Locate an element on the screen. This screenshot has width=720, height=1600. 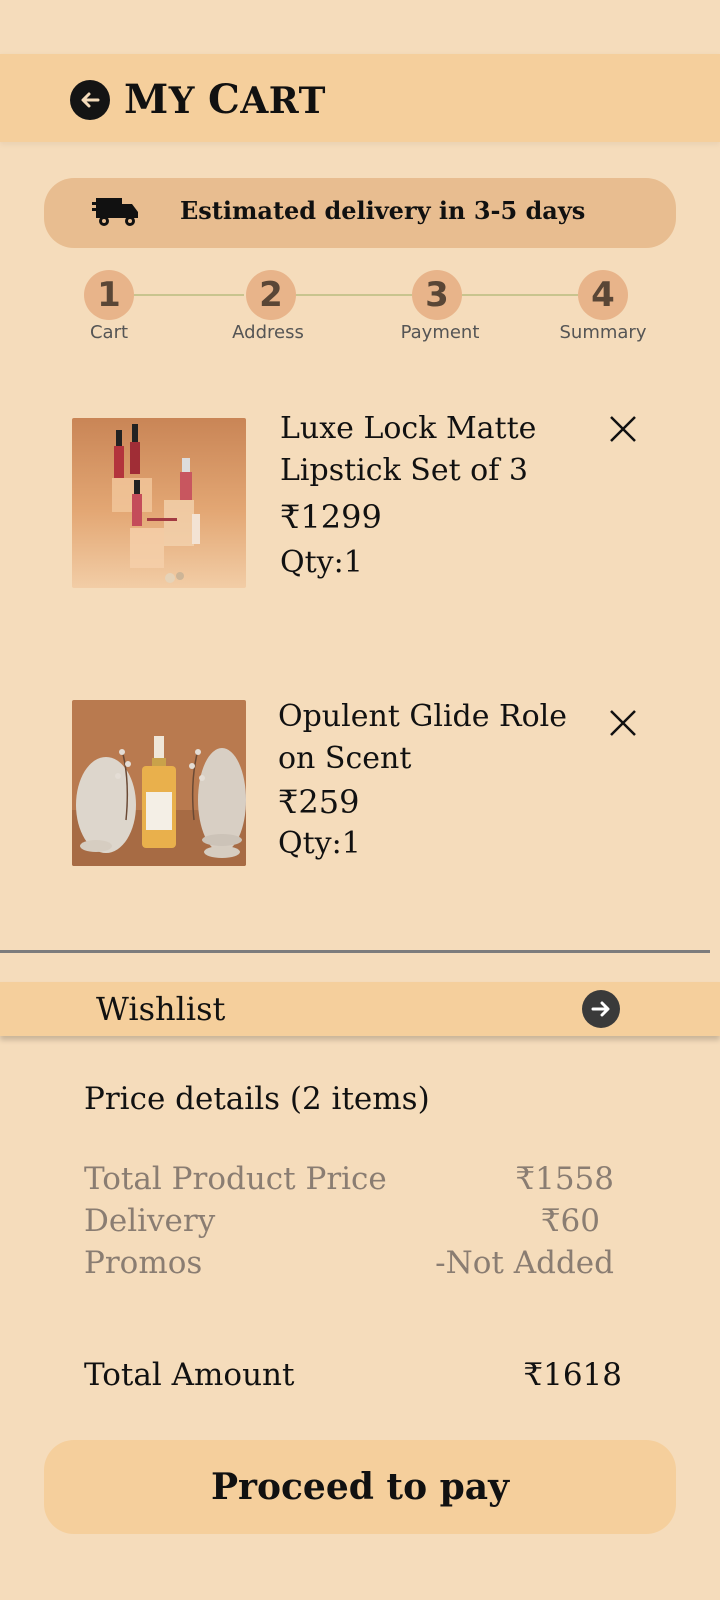
product-price: ₹1299 is located at coordinates (331, 517).